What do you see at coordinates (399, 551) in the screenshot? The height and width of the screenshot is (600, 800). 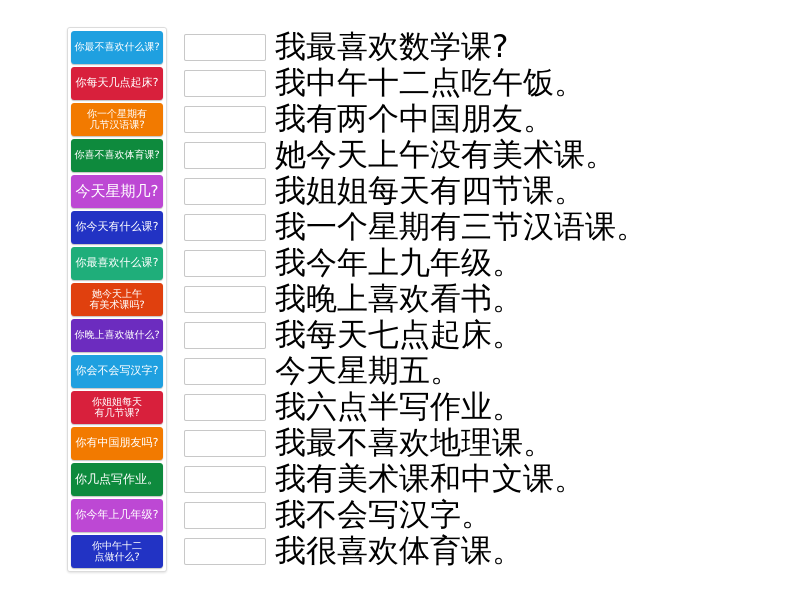 I see `sentence-text: 我很喜欢体育课。` at bounding box center [399, 551].